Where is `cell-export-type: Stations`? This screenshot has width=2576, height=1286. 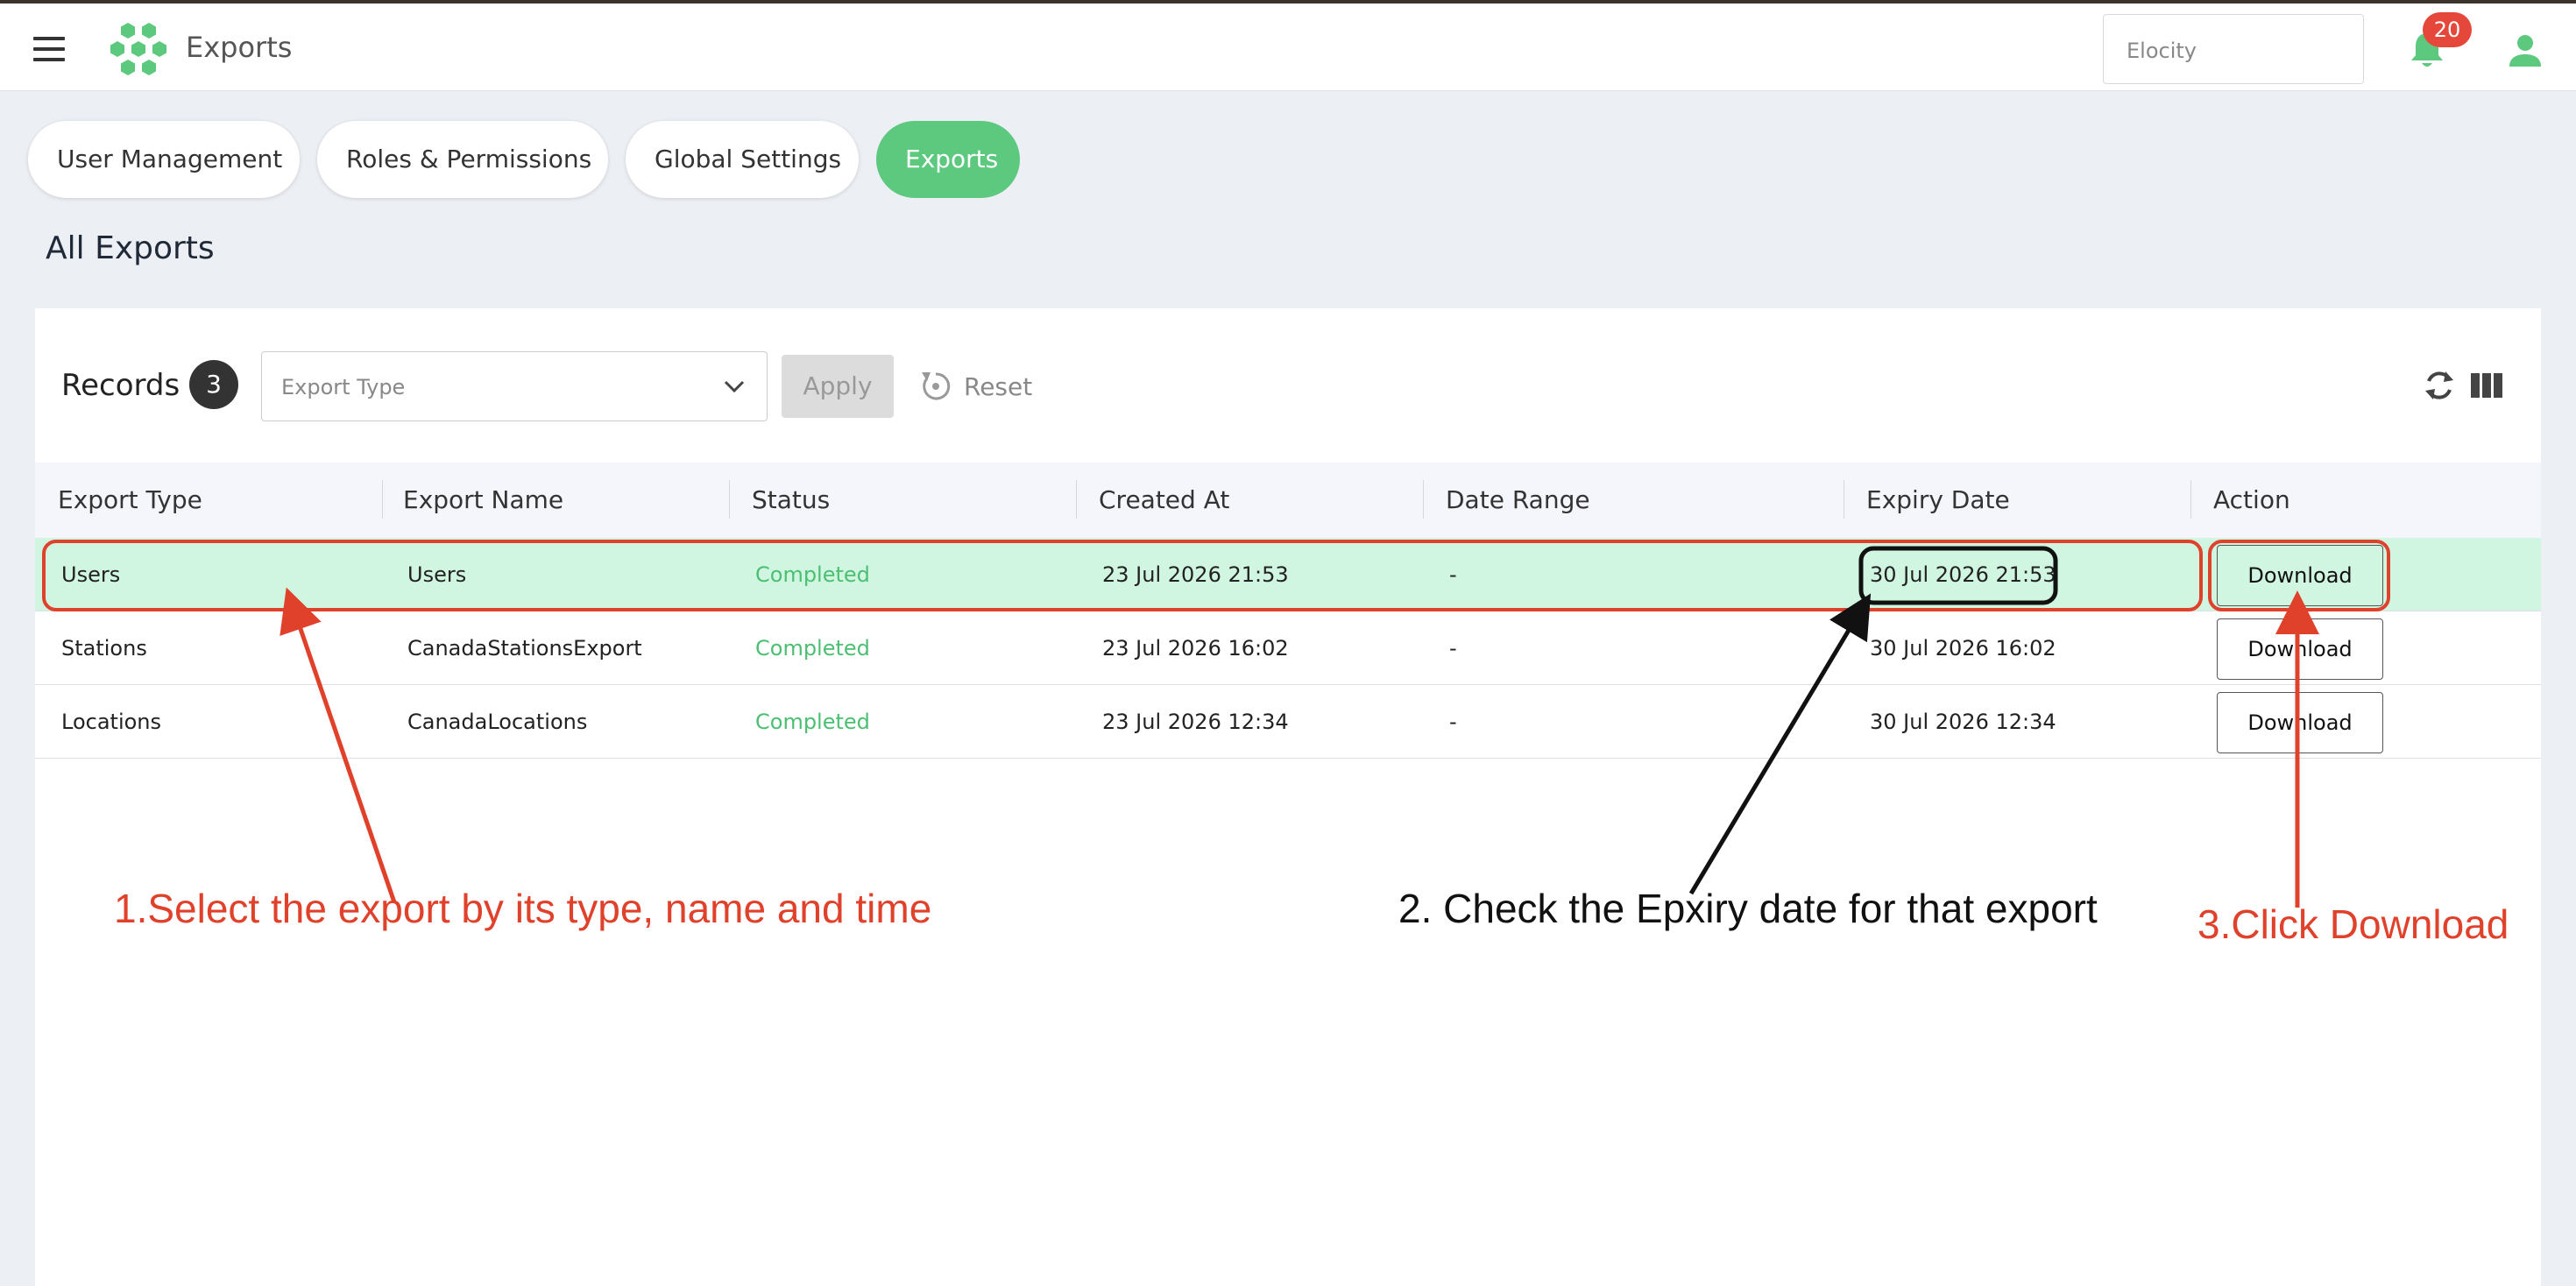 cell-export-type: Stations is located at coordinates (104, 648).